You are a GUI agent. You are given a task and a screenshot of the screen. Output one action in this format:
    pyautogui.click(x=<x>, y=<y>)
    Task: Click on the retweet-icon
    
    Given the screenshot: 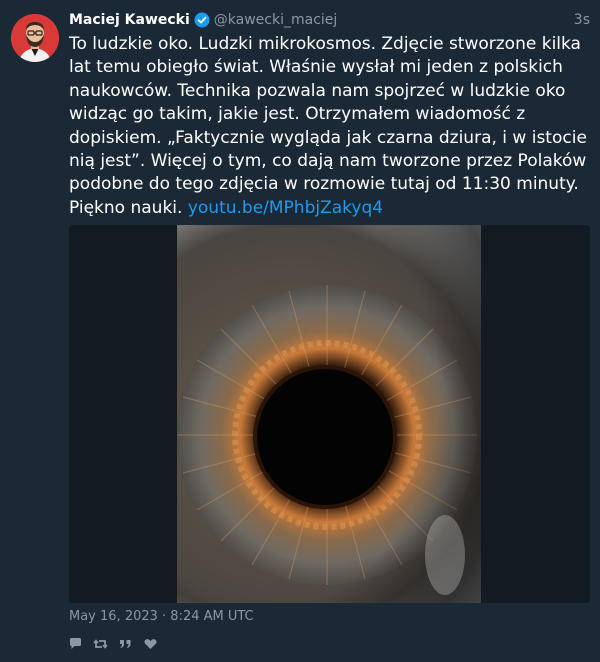 What is the action you would take?
    pyautogui.click(x=100, y=644)
    